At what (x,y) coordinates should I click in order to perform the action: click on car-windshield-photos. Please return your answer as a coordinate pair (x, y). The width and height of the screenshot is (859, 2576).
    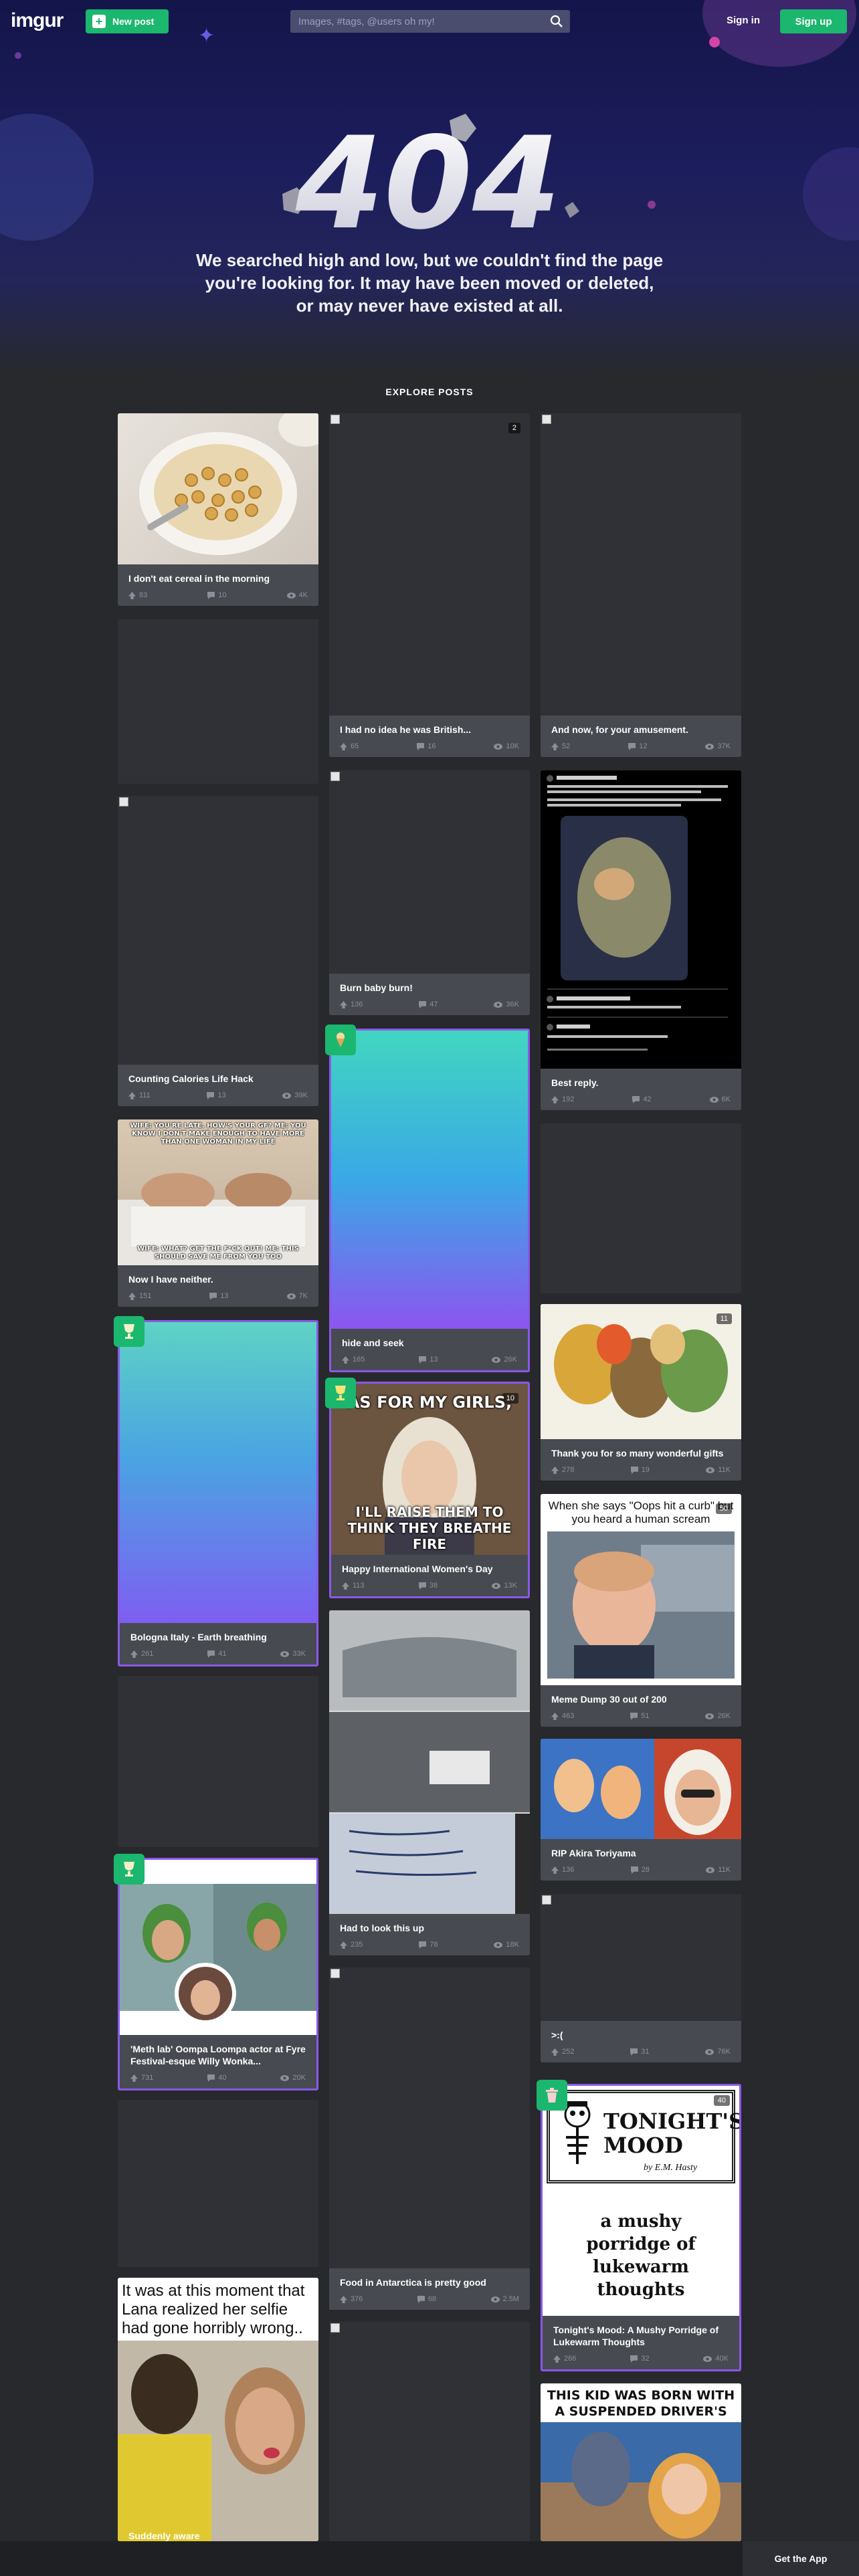
    Looking at the image, I should click on (429, 1762).